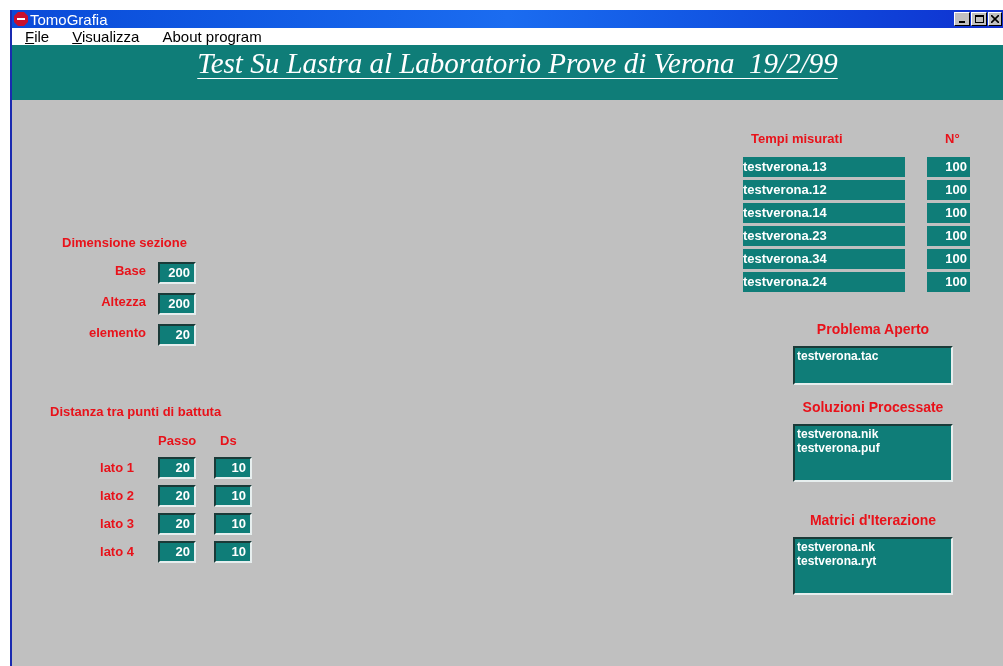 This screenshot has height=666, width=1003. I want to click on banner-title: Test Su Lastra al Laboratorio Prove di Verona 19/2/99, so click(517, 63).